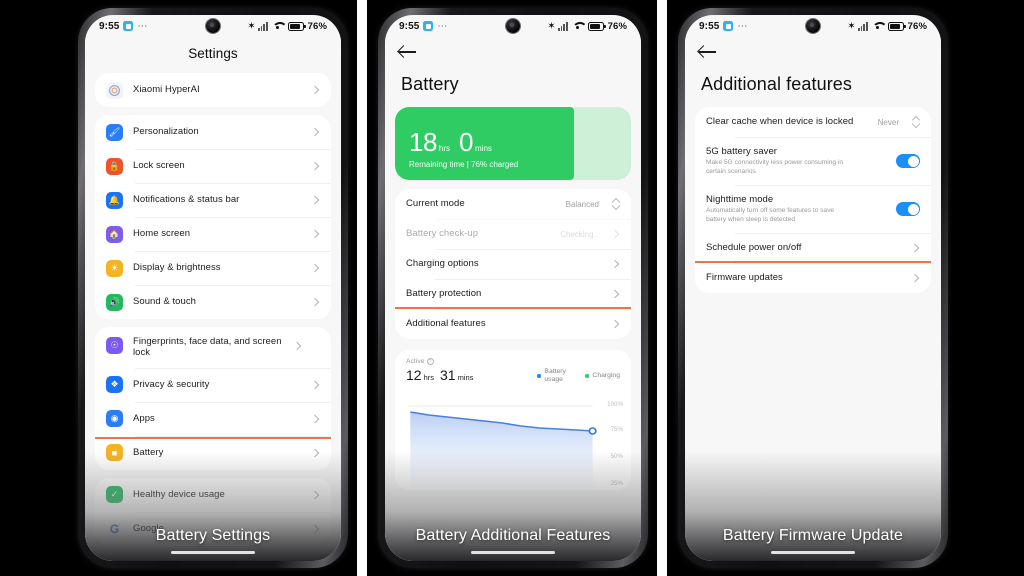  I want to click on info-icon: ?, so click(430, 361).